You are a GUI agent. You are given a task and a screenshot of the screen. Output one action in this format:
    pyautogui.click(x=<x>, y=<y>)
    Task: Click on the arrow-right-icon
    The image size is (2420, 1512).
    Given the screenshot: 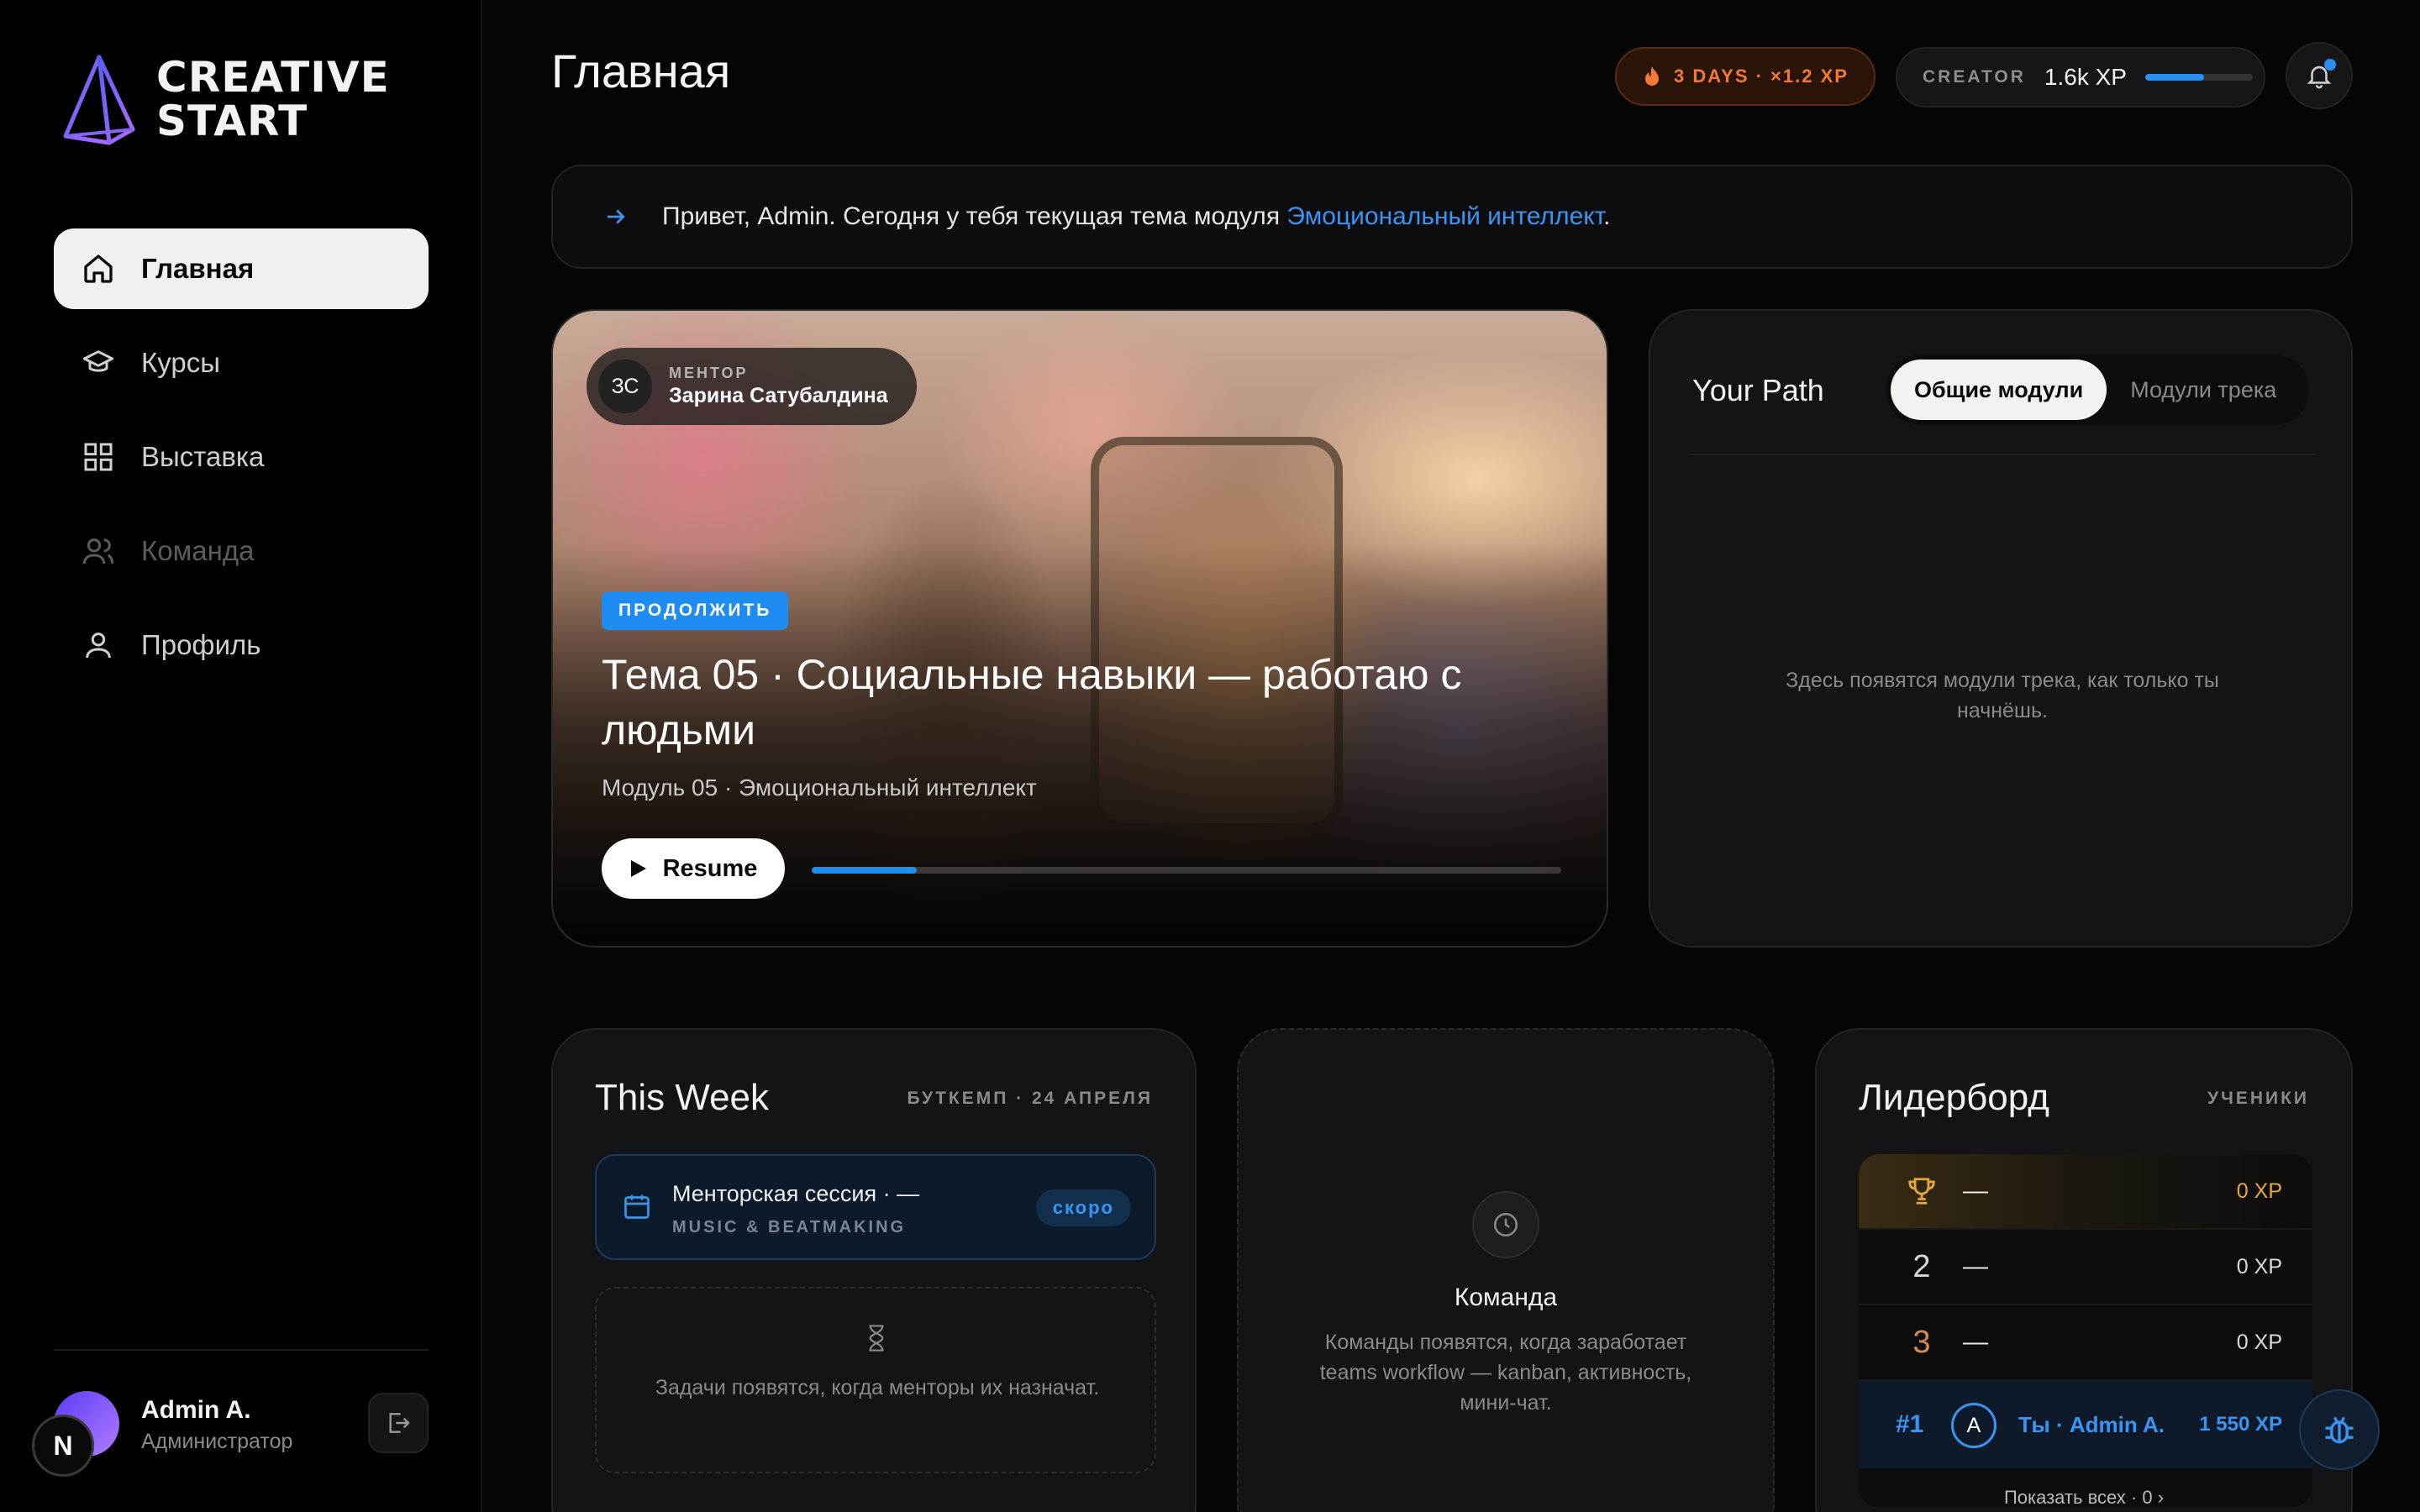 What is the action you would take?
    pyautogui.click(x=616, y=216)
    